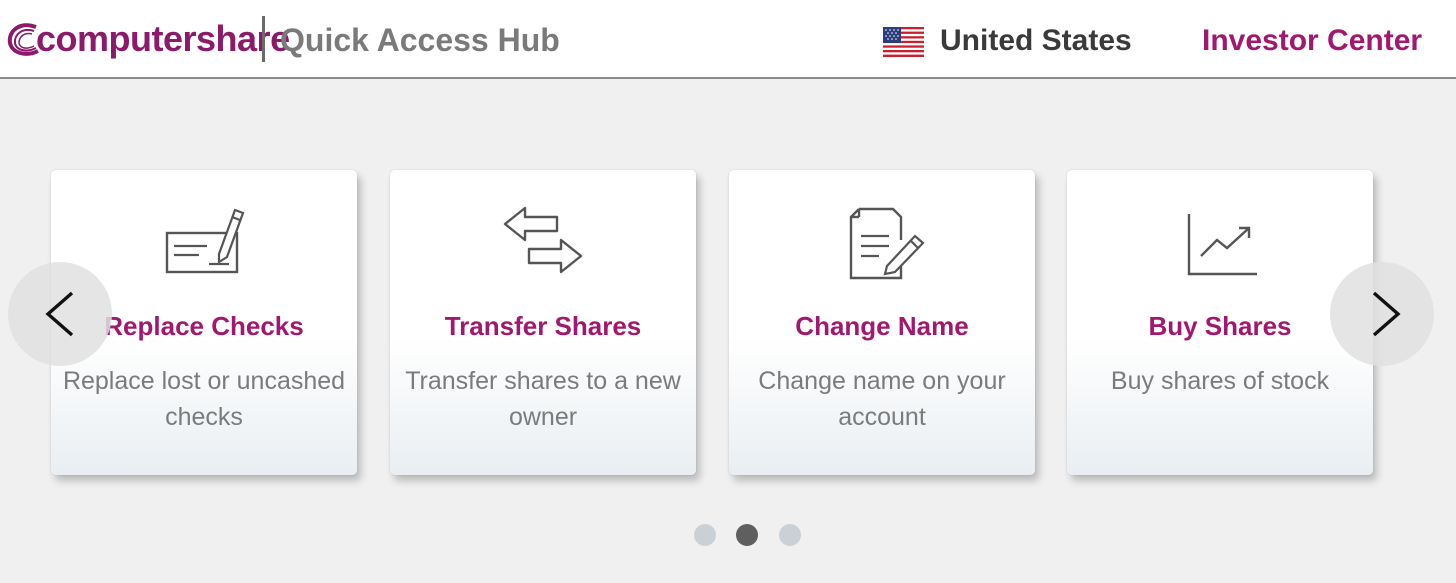 The image size is (1456, 583). What do you see at coordinates (903, 42) in the screenshot?
I see `us-flag-icon` at bounding box center [903, 42].